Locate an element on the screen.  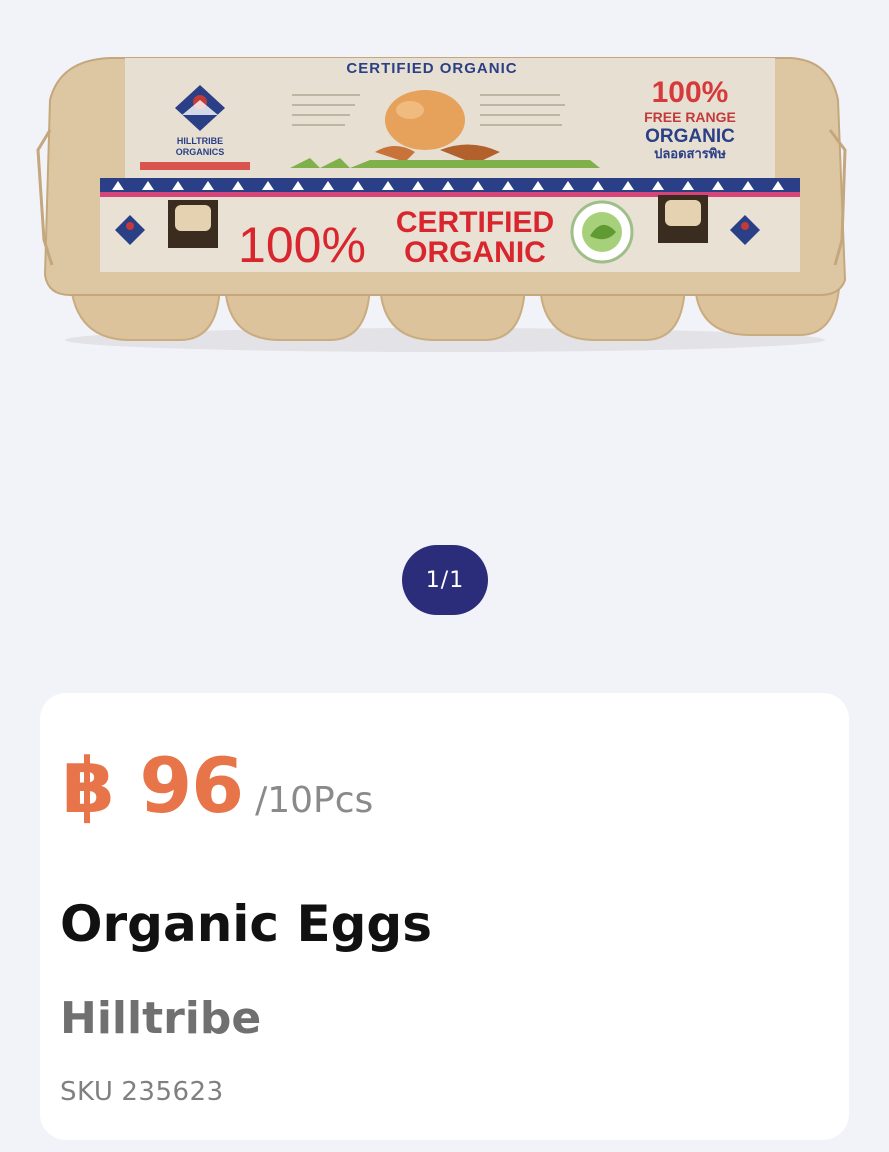
image-pager-indicator: 1/1 is located at coordinates (445, 580).